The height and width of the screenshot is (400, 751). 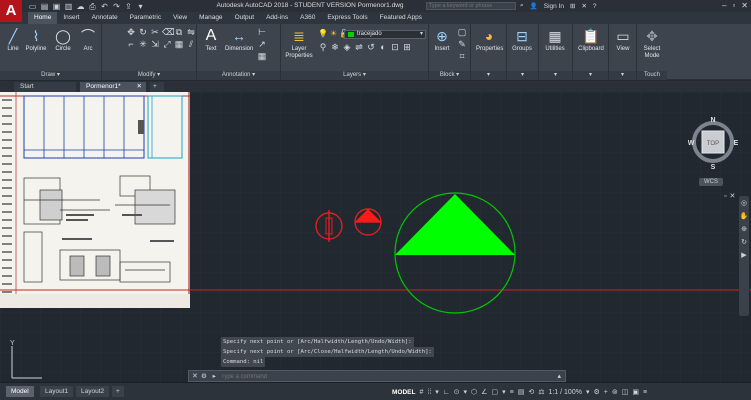 I want to click on tab-home: Home, so click(x=43, y=18).